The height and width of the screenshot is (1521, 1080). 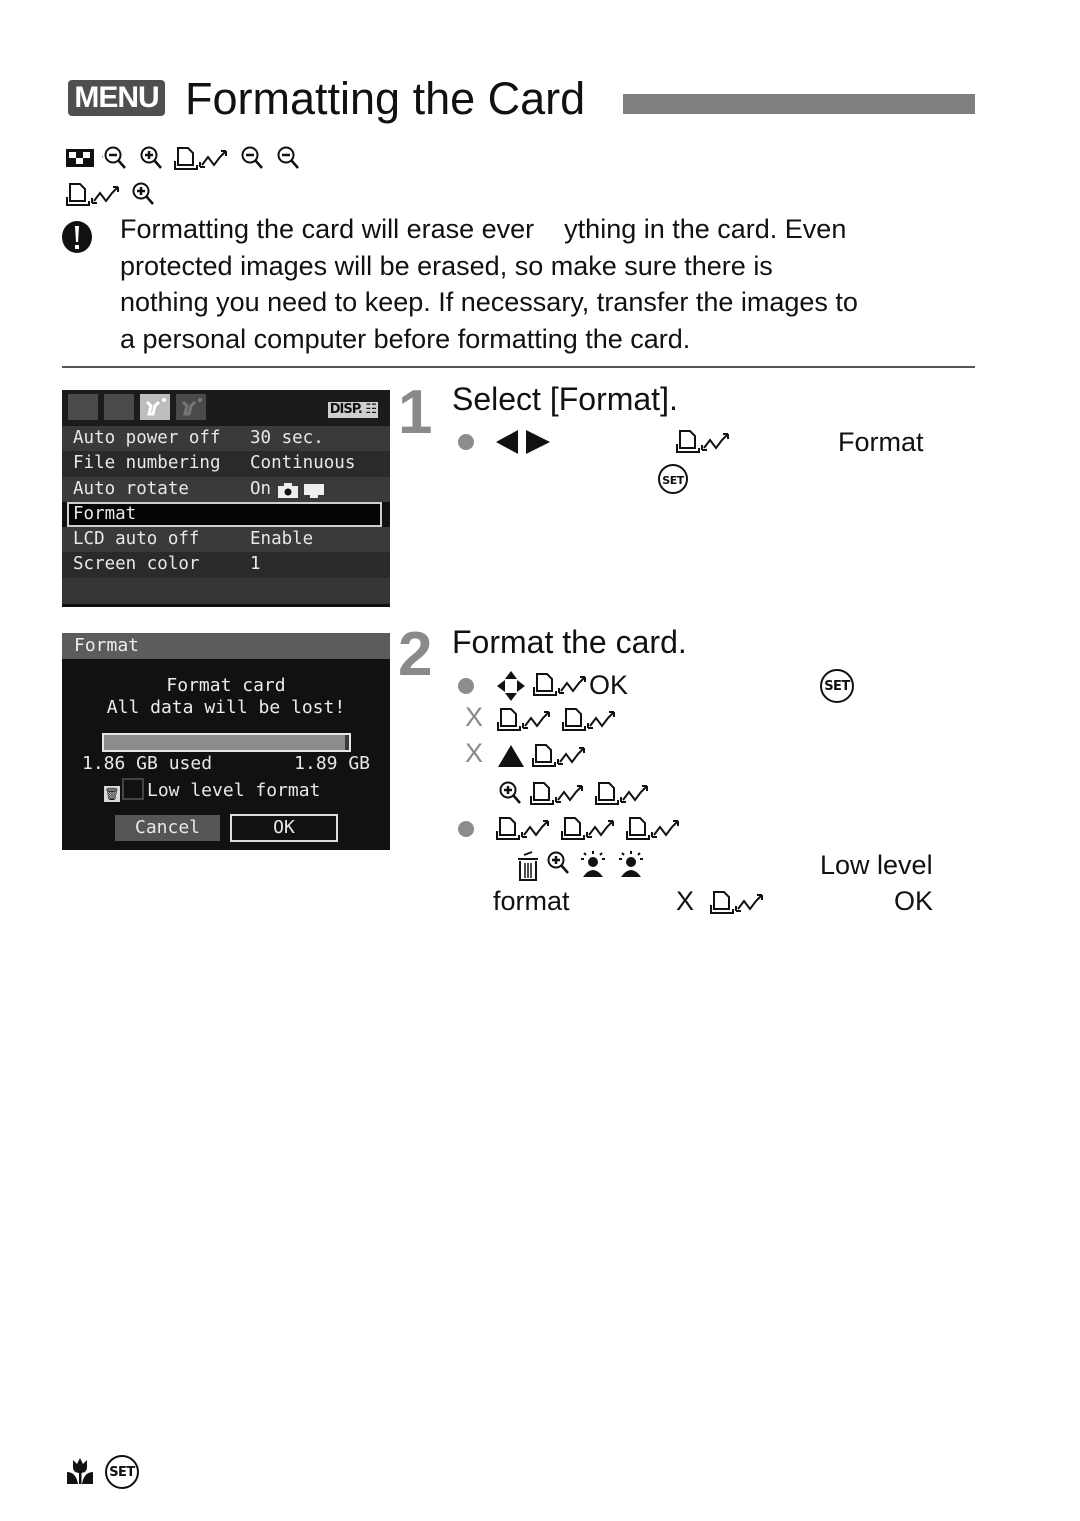 What do you see at coordinates (327, 229) in the screenshot?
I see `caution-line-1a: Formatting the card will erase ever` at bounding box center [327, 229].